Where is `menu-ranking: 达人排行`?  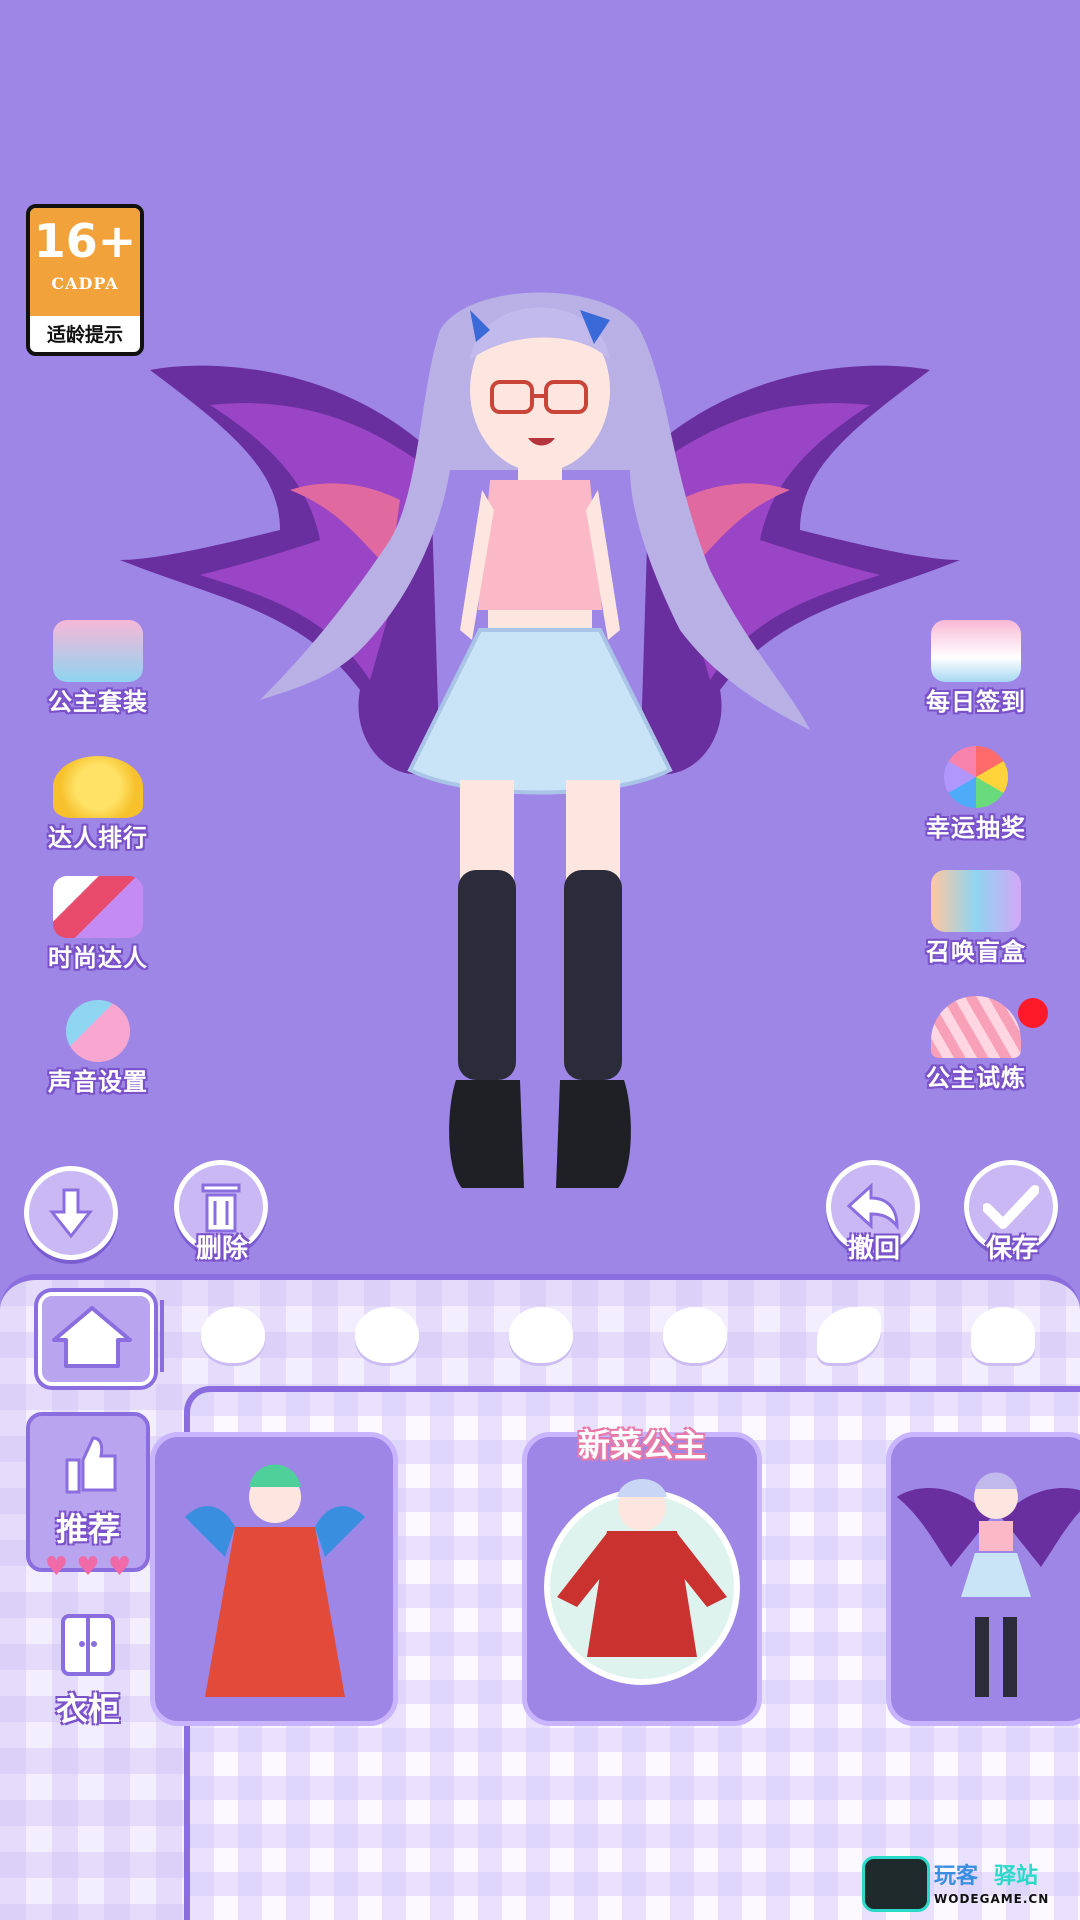
menu-ranking: 达人排行 is located at coordinates (98, 811).